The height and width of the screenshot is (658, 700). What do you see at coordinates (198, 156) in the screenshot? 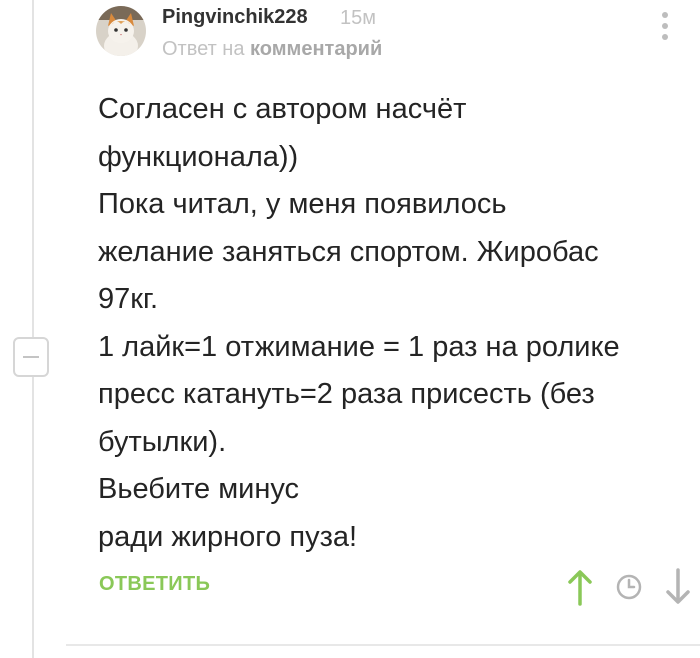
I see `comment-line: функционала))` at bounding box center [198, 156].